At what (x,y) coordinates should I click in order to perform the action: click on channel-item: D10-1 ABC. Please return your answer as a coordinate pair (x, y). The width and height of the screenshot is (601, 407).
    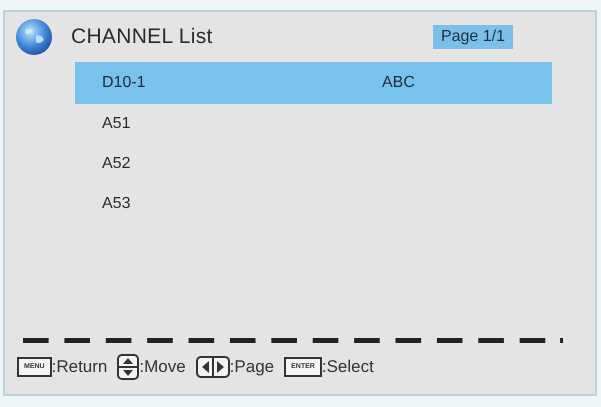
    Looking at the image, I should click on (313, 83).